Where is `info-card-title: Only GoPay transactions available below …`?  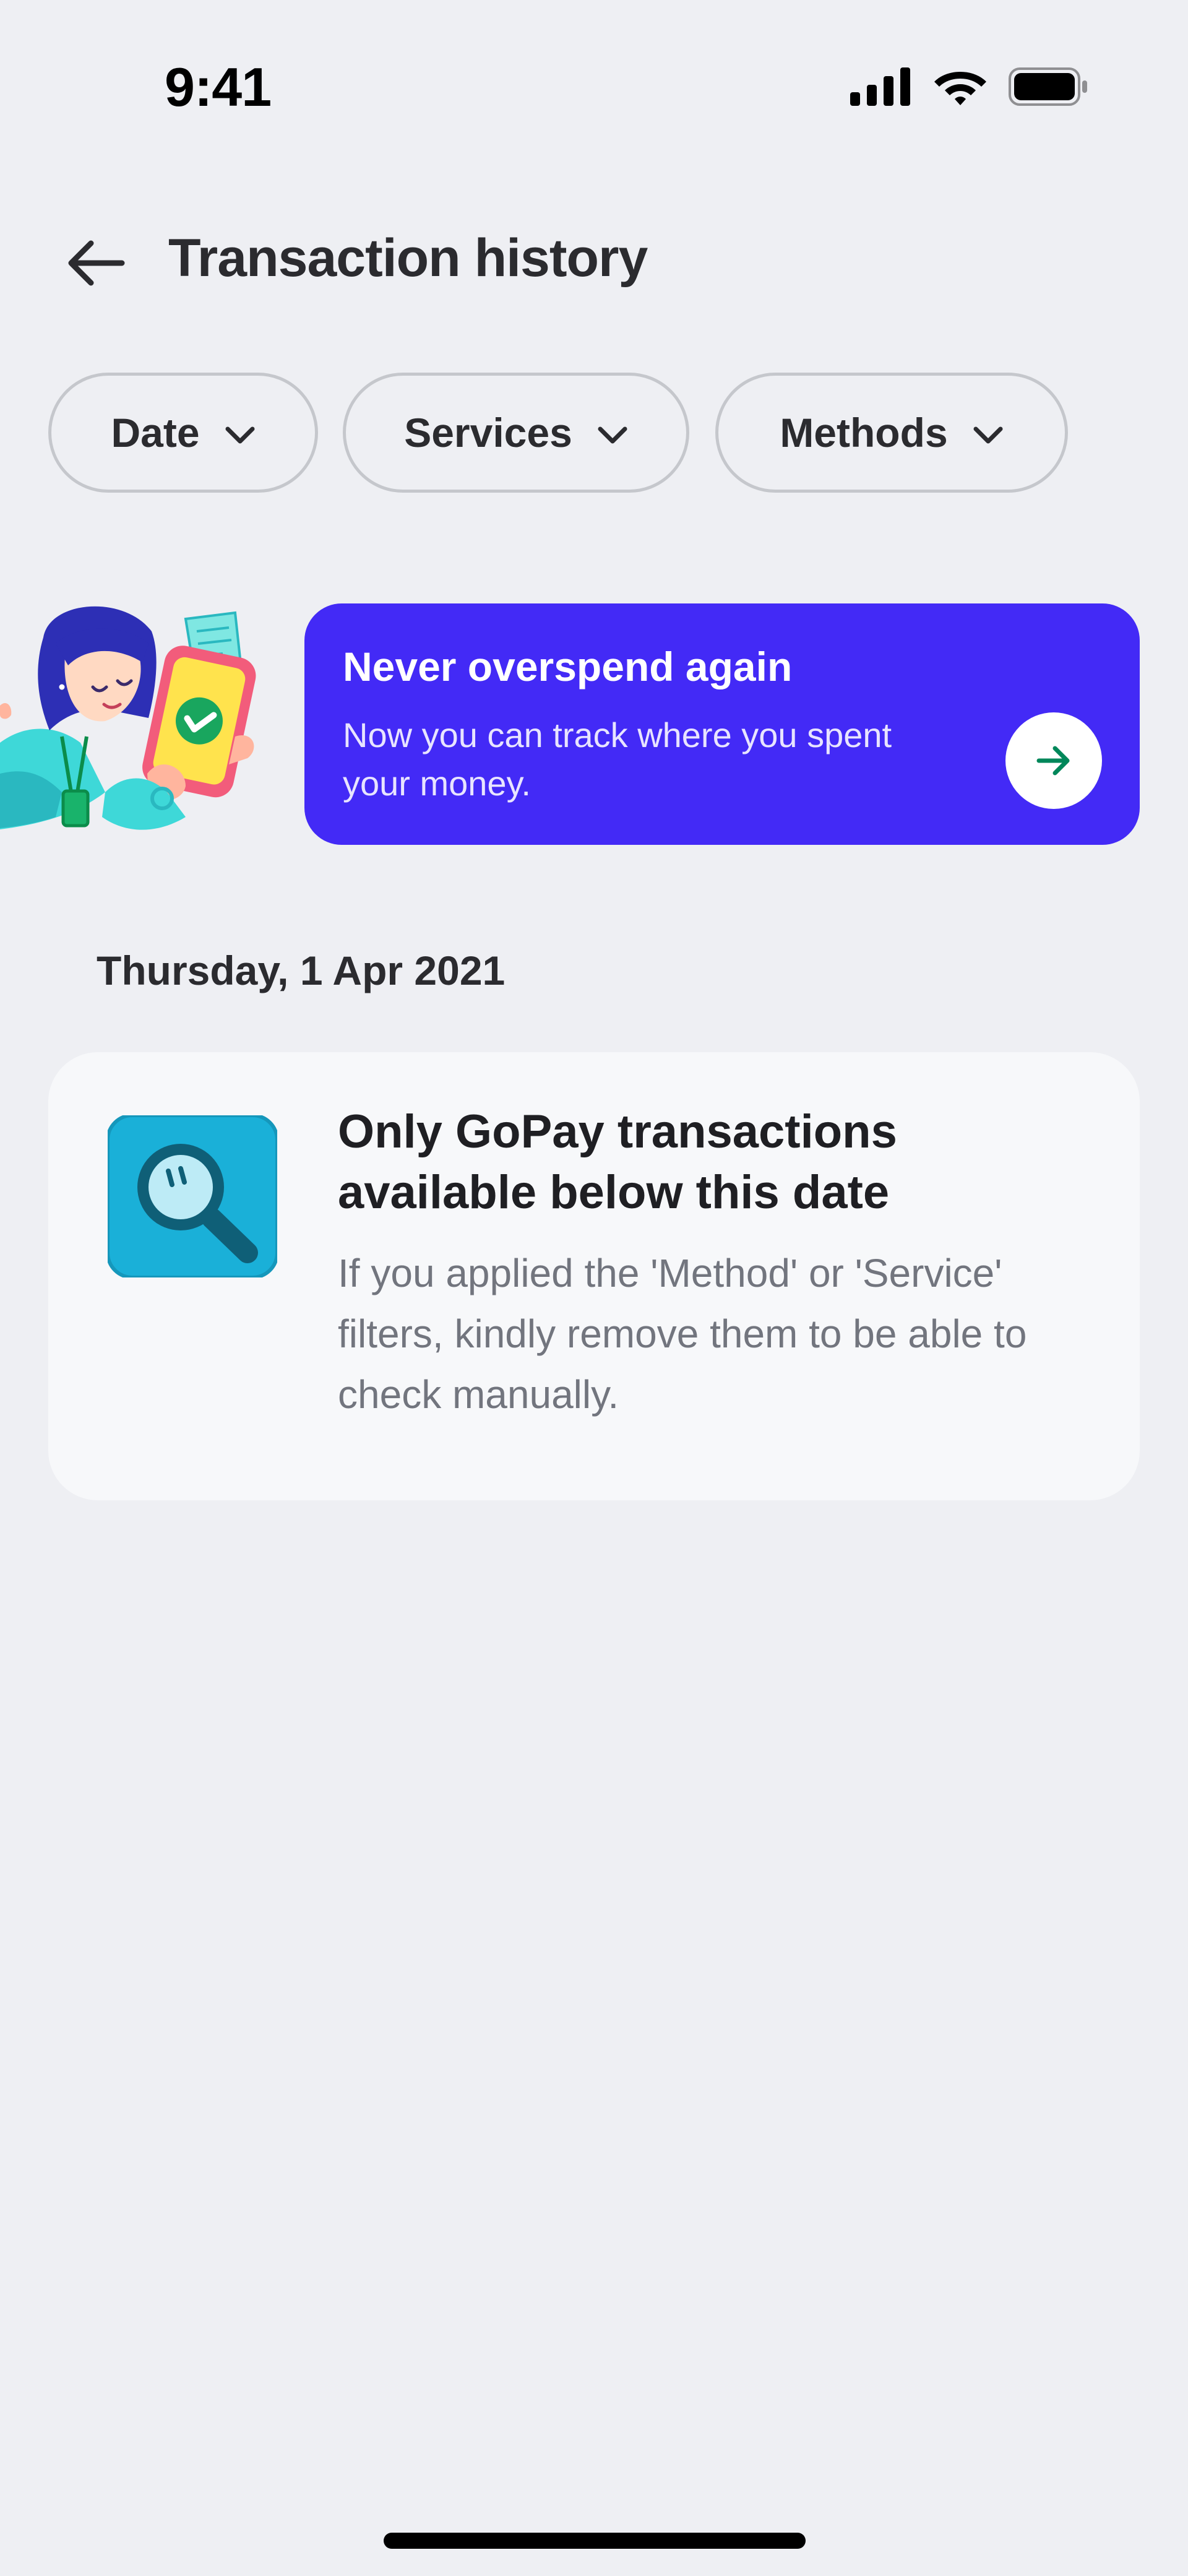 info-card-title: Only GoPay transactions available below … is located at coordinates (617, 1162).